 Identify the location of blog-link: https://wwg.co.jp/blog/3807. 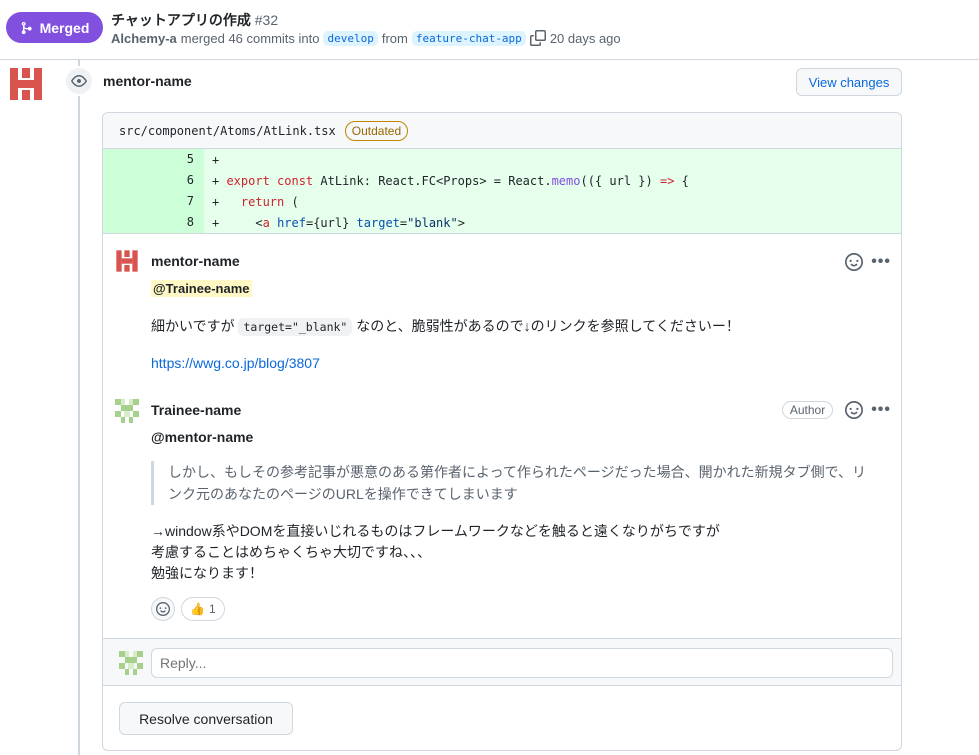
(235, 363).